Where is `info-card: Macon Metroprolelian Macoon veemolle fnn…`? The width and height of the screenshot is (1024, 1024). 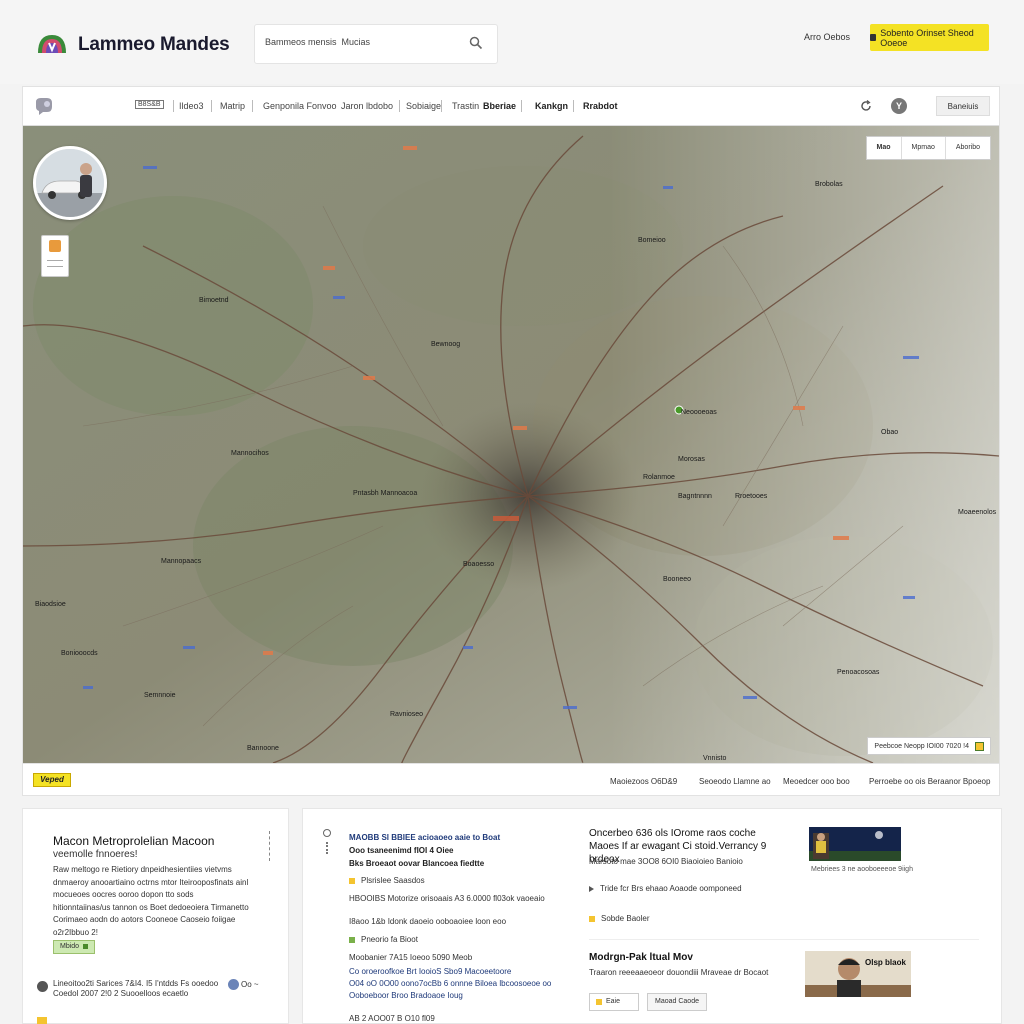 info-card: Macon Metroprolelian Macoon veemolle fnn… is located at coordinates (155, 916).